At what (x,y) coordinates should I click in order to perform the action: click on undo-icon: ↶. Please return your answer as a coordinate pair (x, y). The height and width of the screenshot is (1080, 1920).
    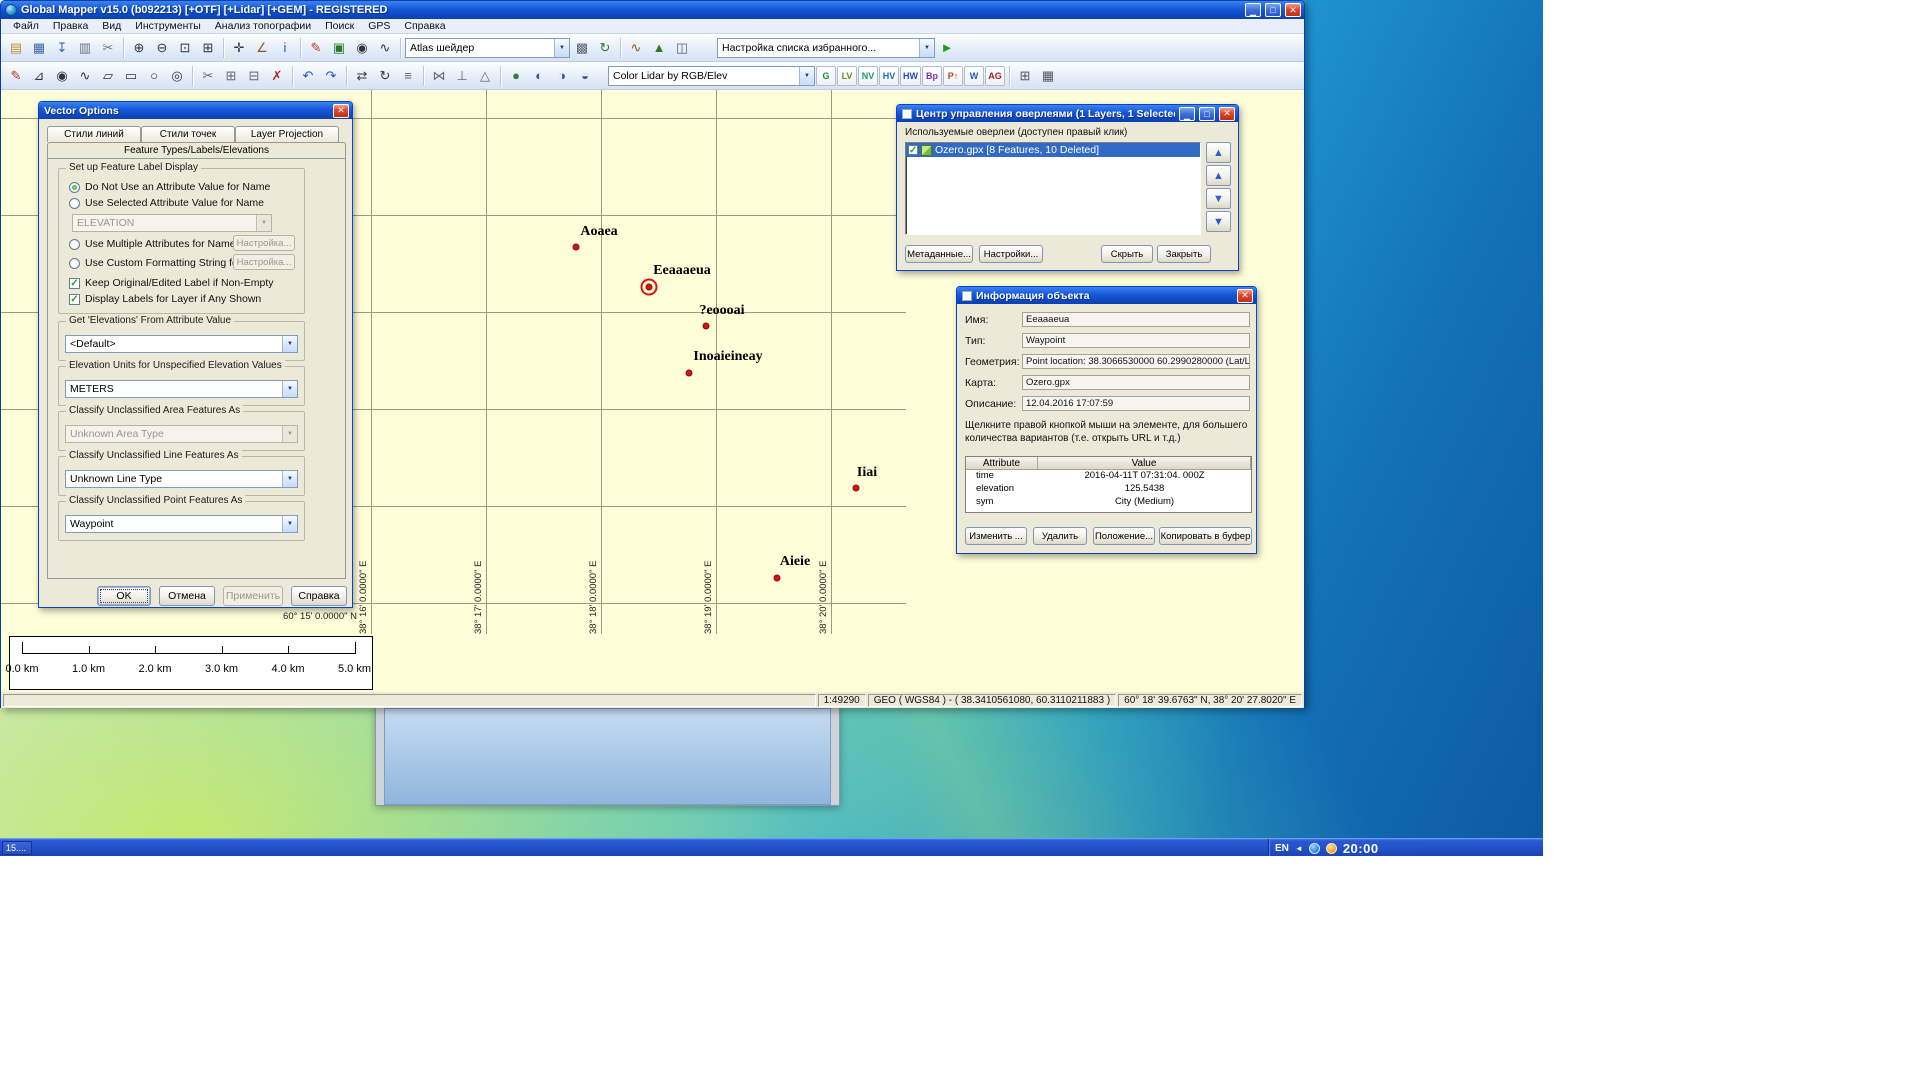
    Looking at the image, I should click on (308, 76).